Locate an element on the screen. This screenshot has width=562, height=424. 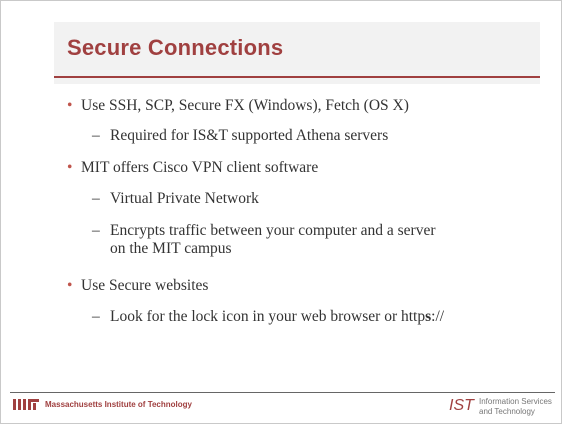
ist-name: Information Services and Technology is located at coordinates (515, 407).